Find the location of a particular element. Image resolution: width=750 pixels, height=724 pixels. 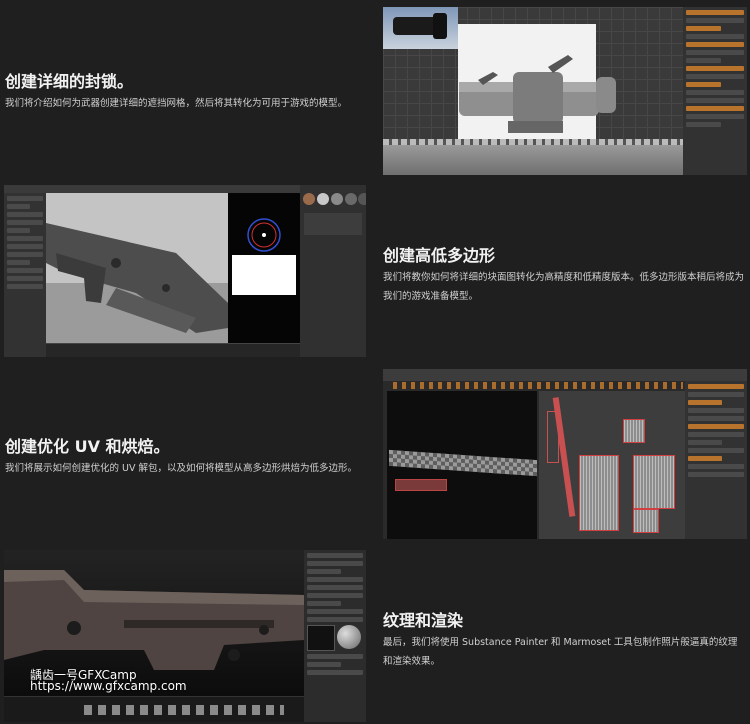

screenshot-blockout is located at coordinates (565, 91).